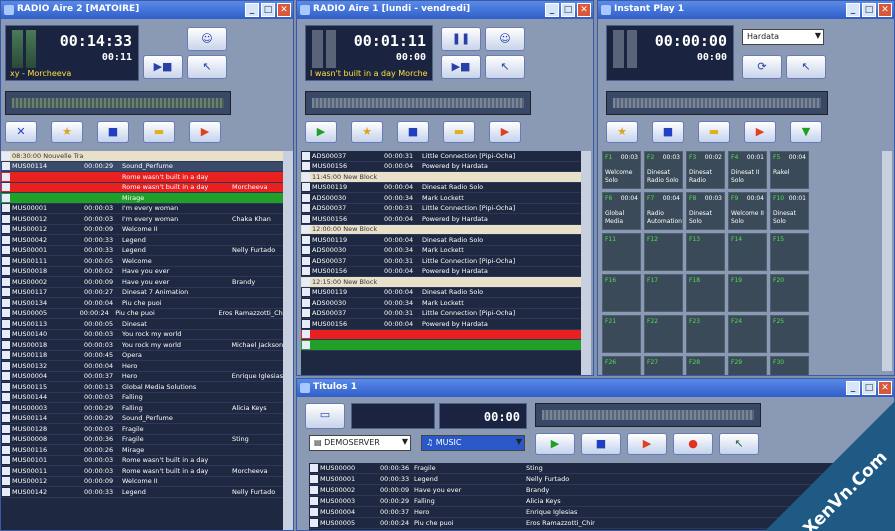 This screenshot has width=895, height=531. Describe the element at coordinates (142, 450) in the screenshot. I see `table-row: MUS00116 00:00:26 Mirage` at that location.